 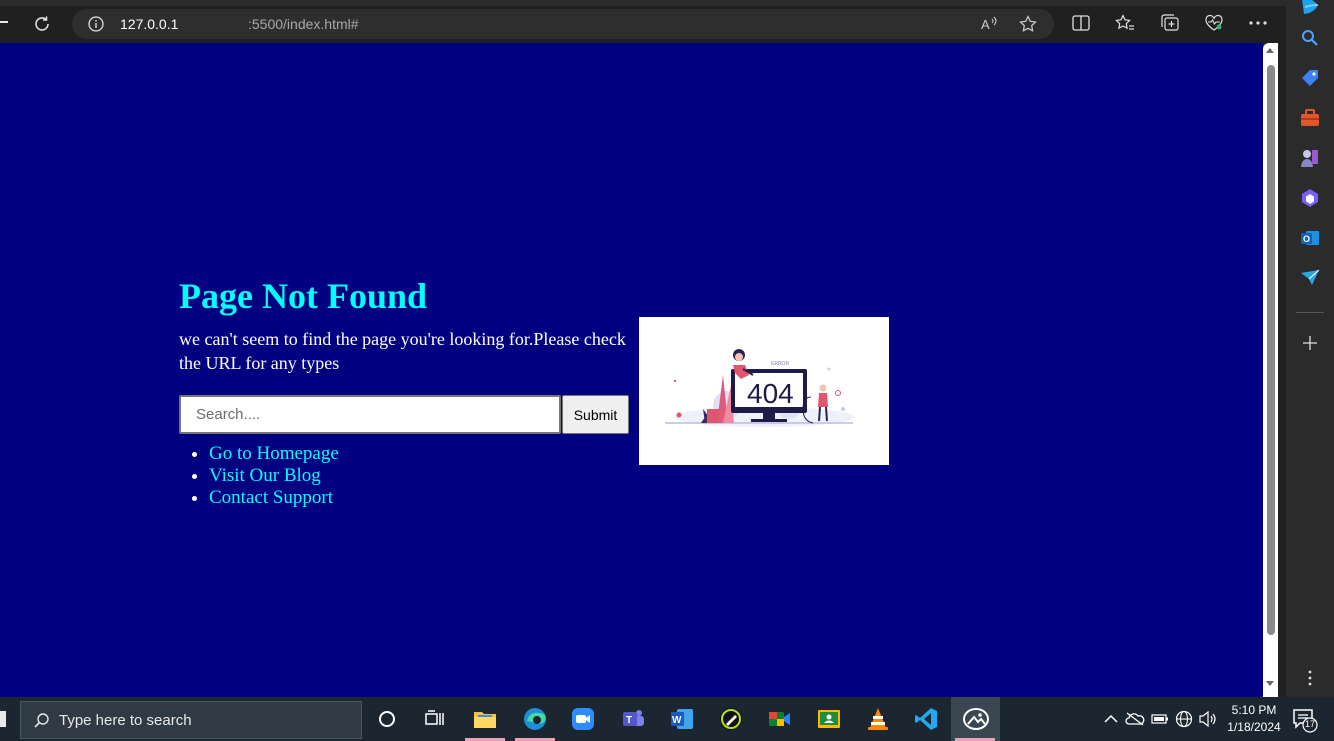 I want to click on zoom-app-icon, so click(x=583, y=719).